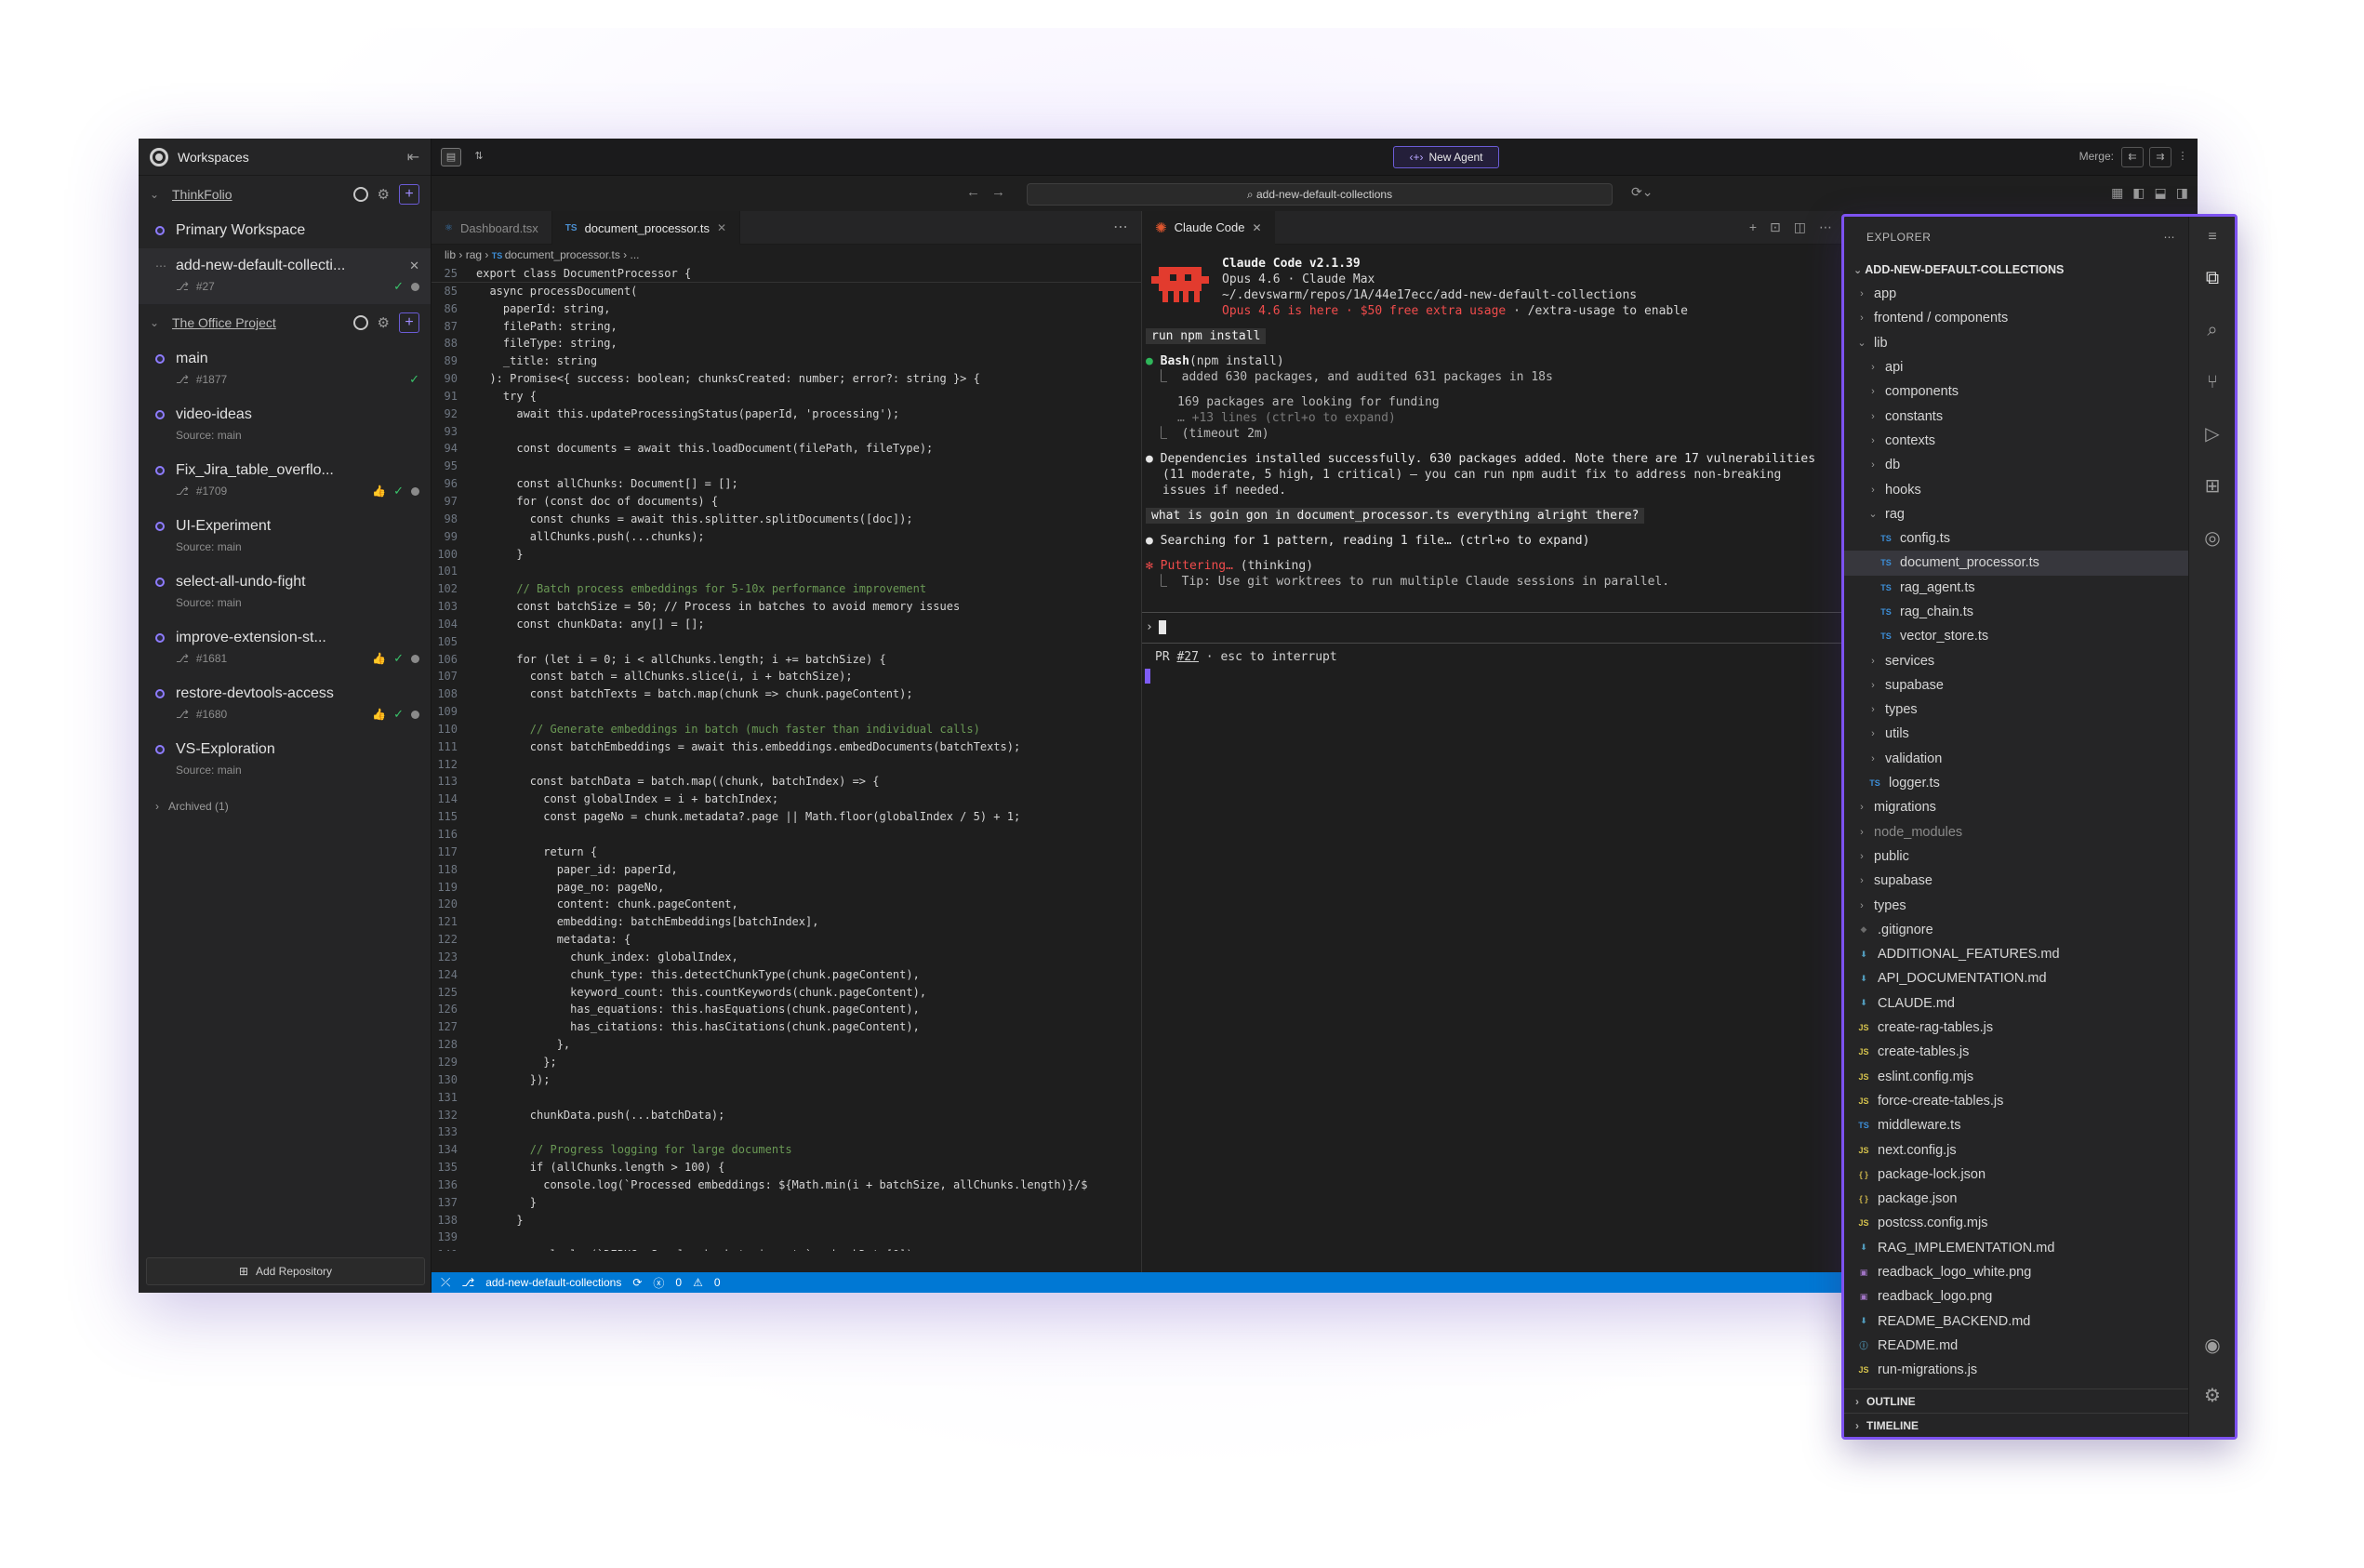 This screenshot has width=2364, height=1568. What do you see at coordinates (492, 228) in the screenshot?
I see `tab-dashboard: ⚛ Dashboard.tsx` at bounding box center [492, 228].